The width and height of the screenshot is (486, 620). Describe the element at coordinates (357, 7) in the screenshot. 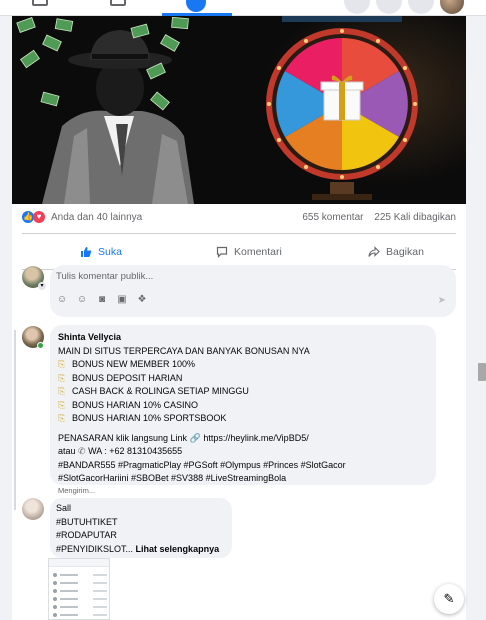

I see `menu-button` at that location.